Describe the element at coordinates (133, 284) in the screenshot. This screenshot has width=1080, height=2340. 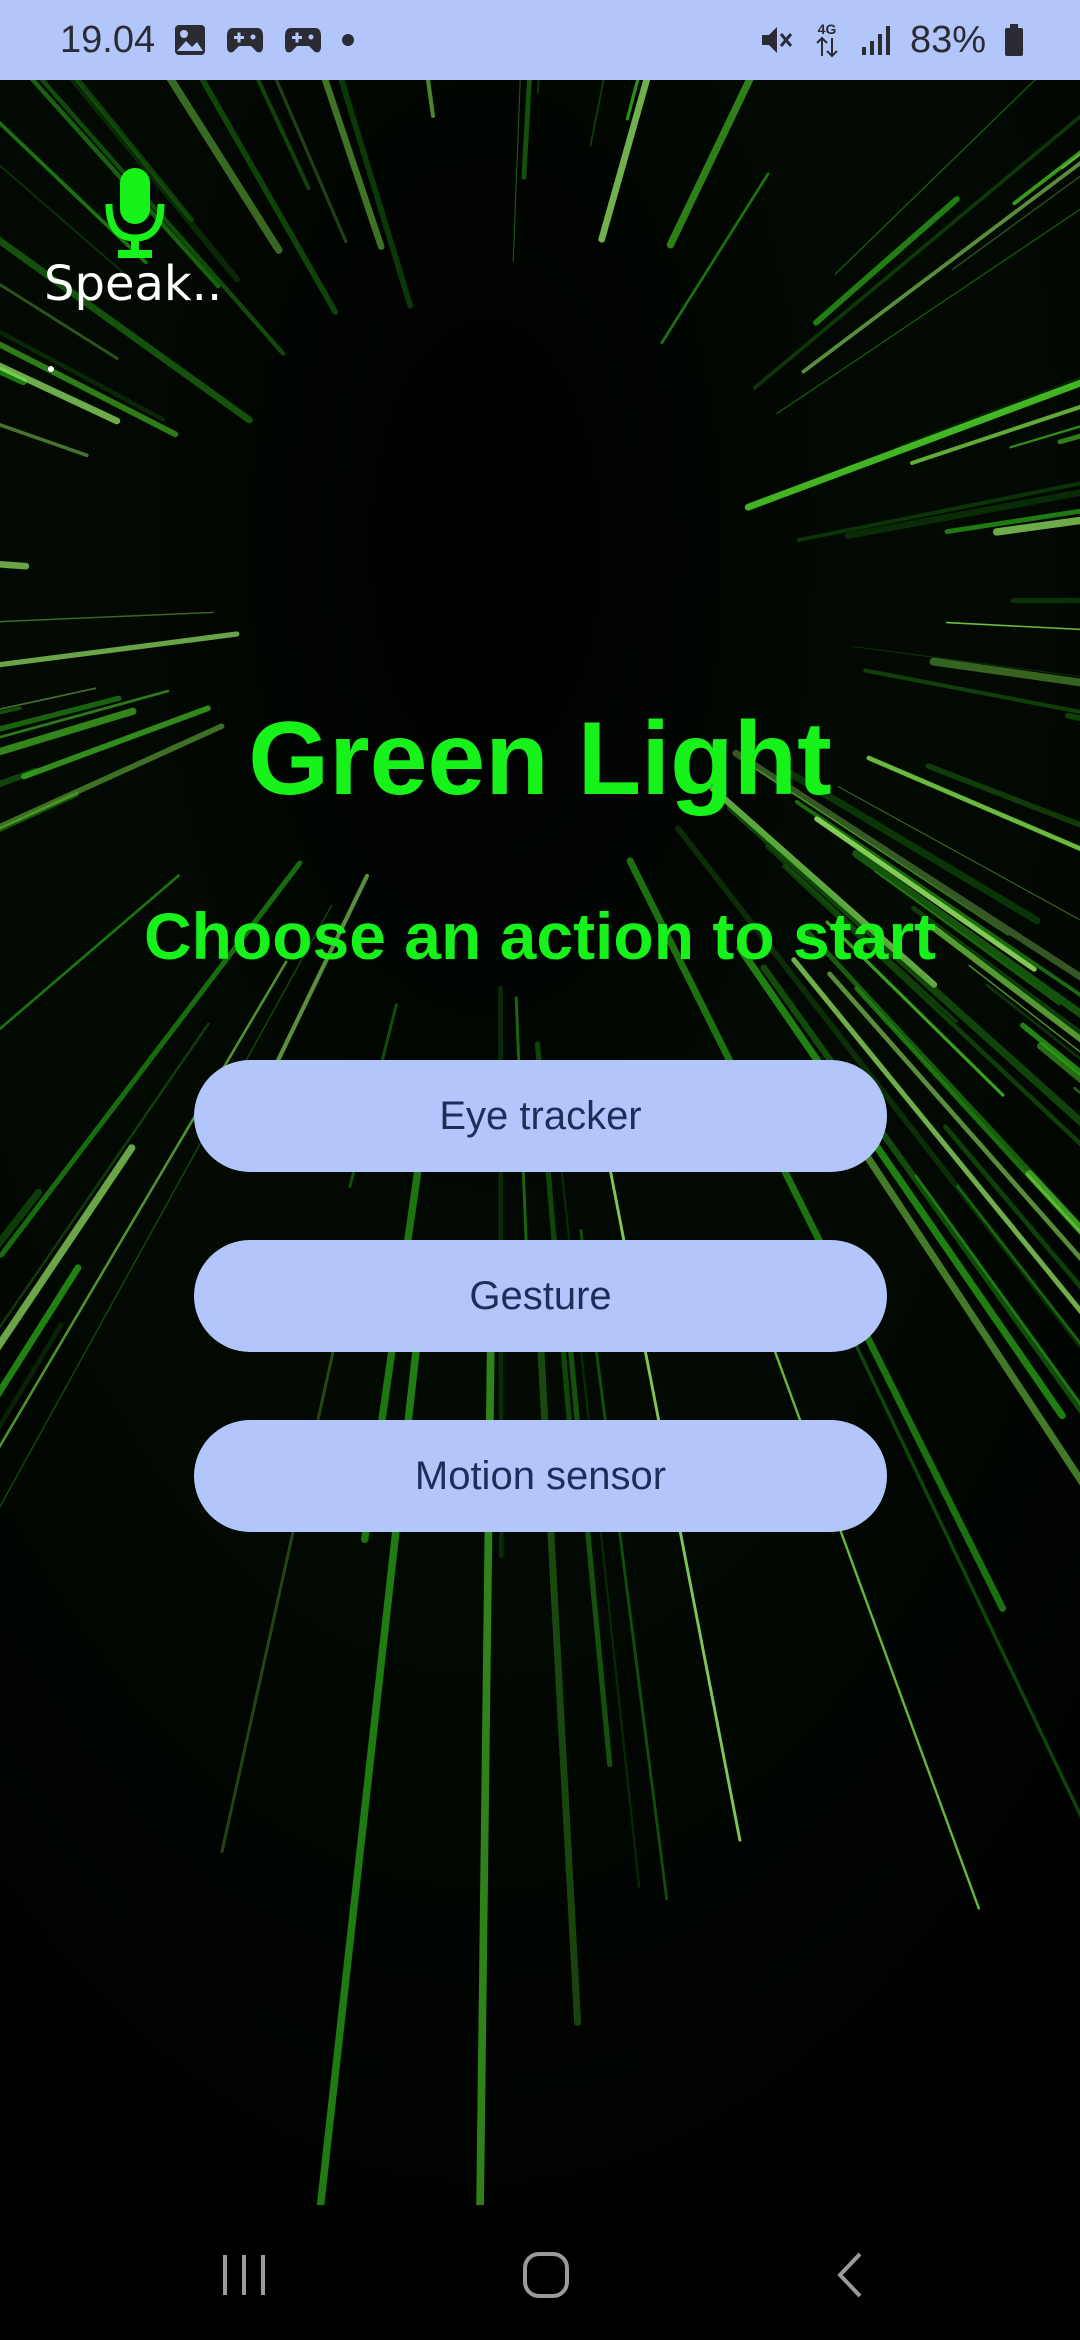
I see `speak-label: Speak..` at that location.